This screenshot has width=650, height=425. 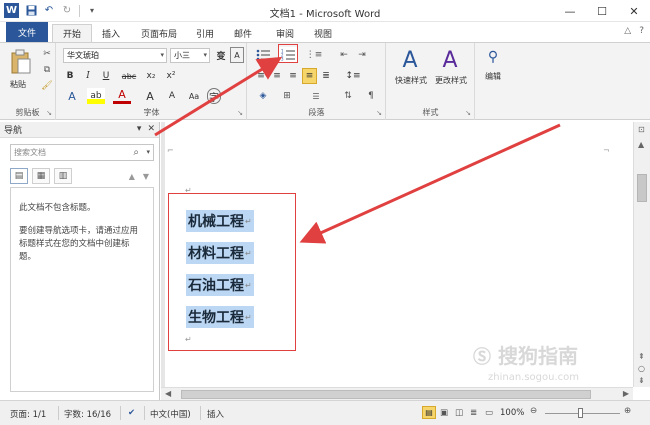 What do you see at coordinates (353, 76) in the screenshot?
I see `line-spacing-icon: ↕≡` at bounding box center [353, 76].